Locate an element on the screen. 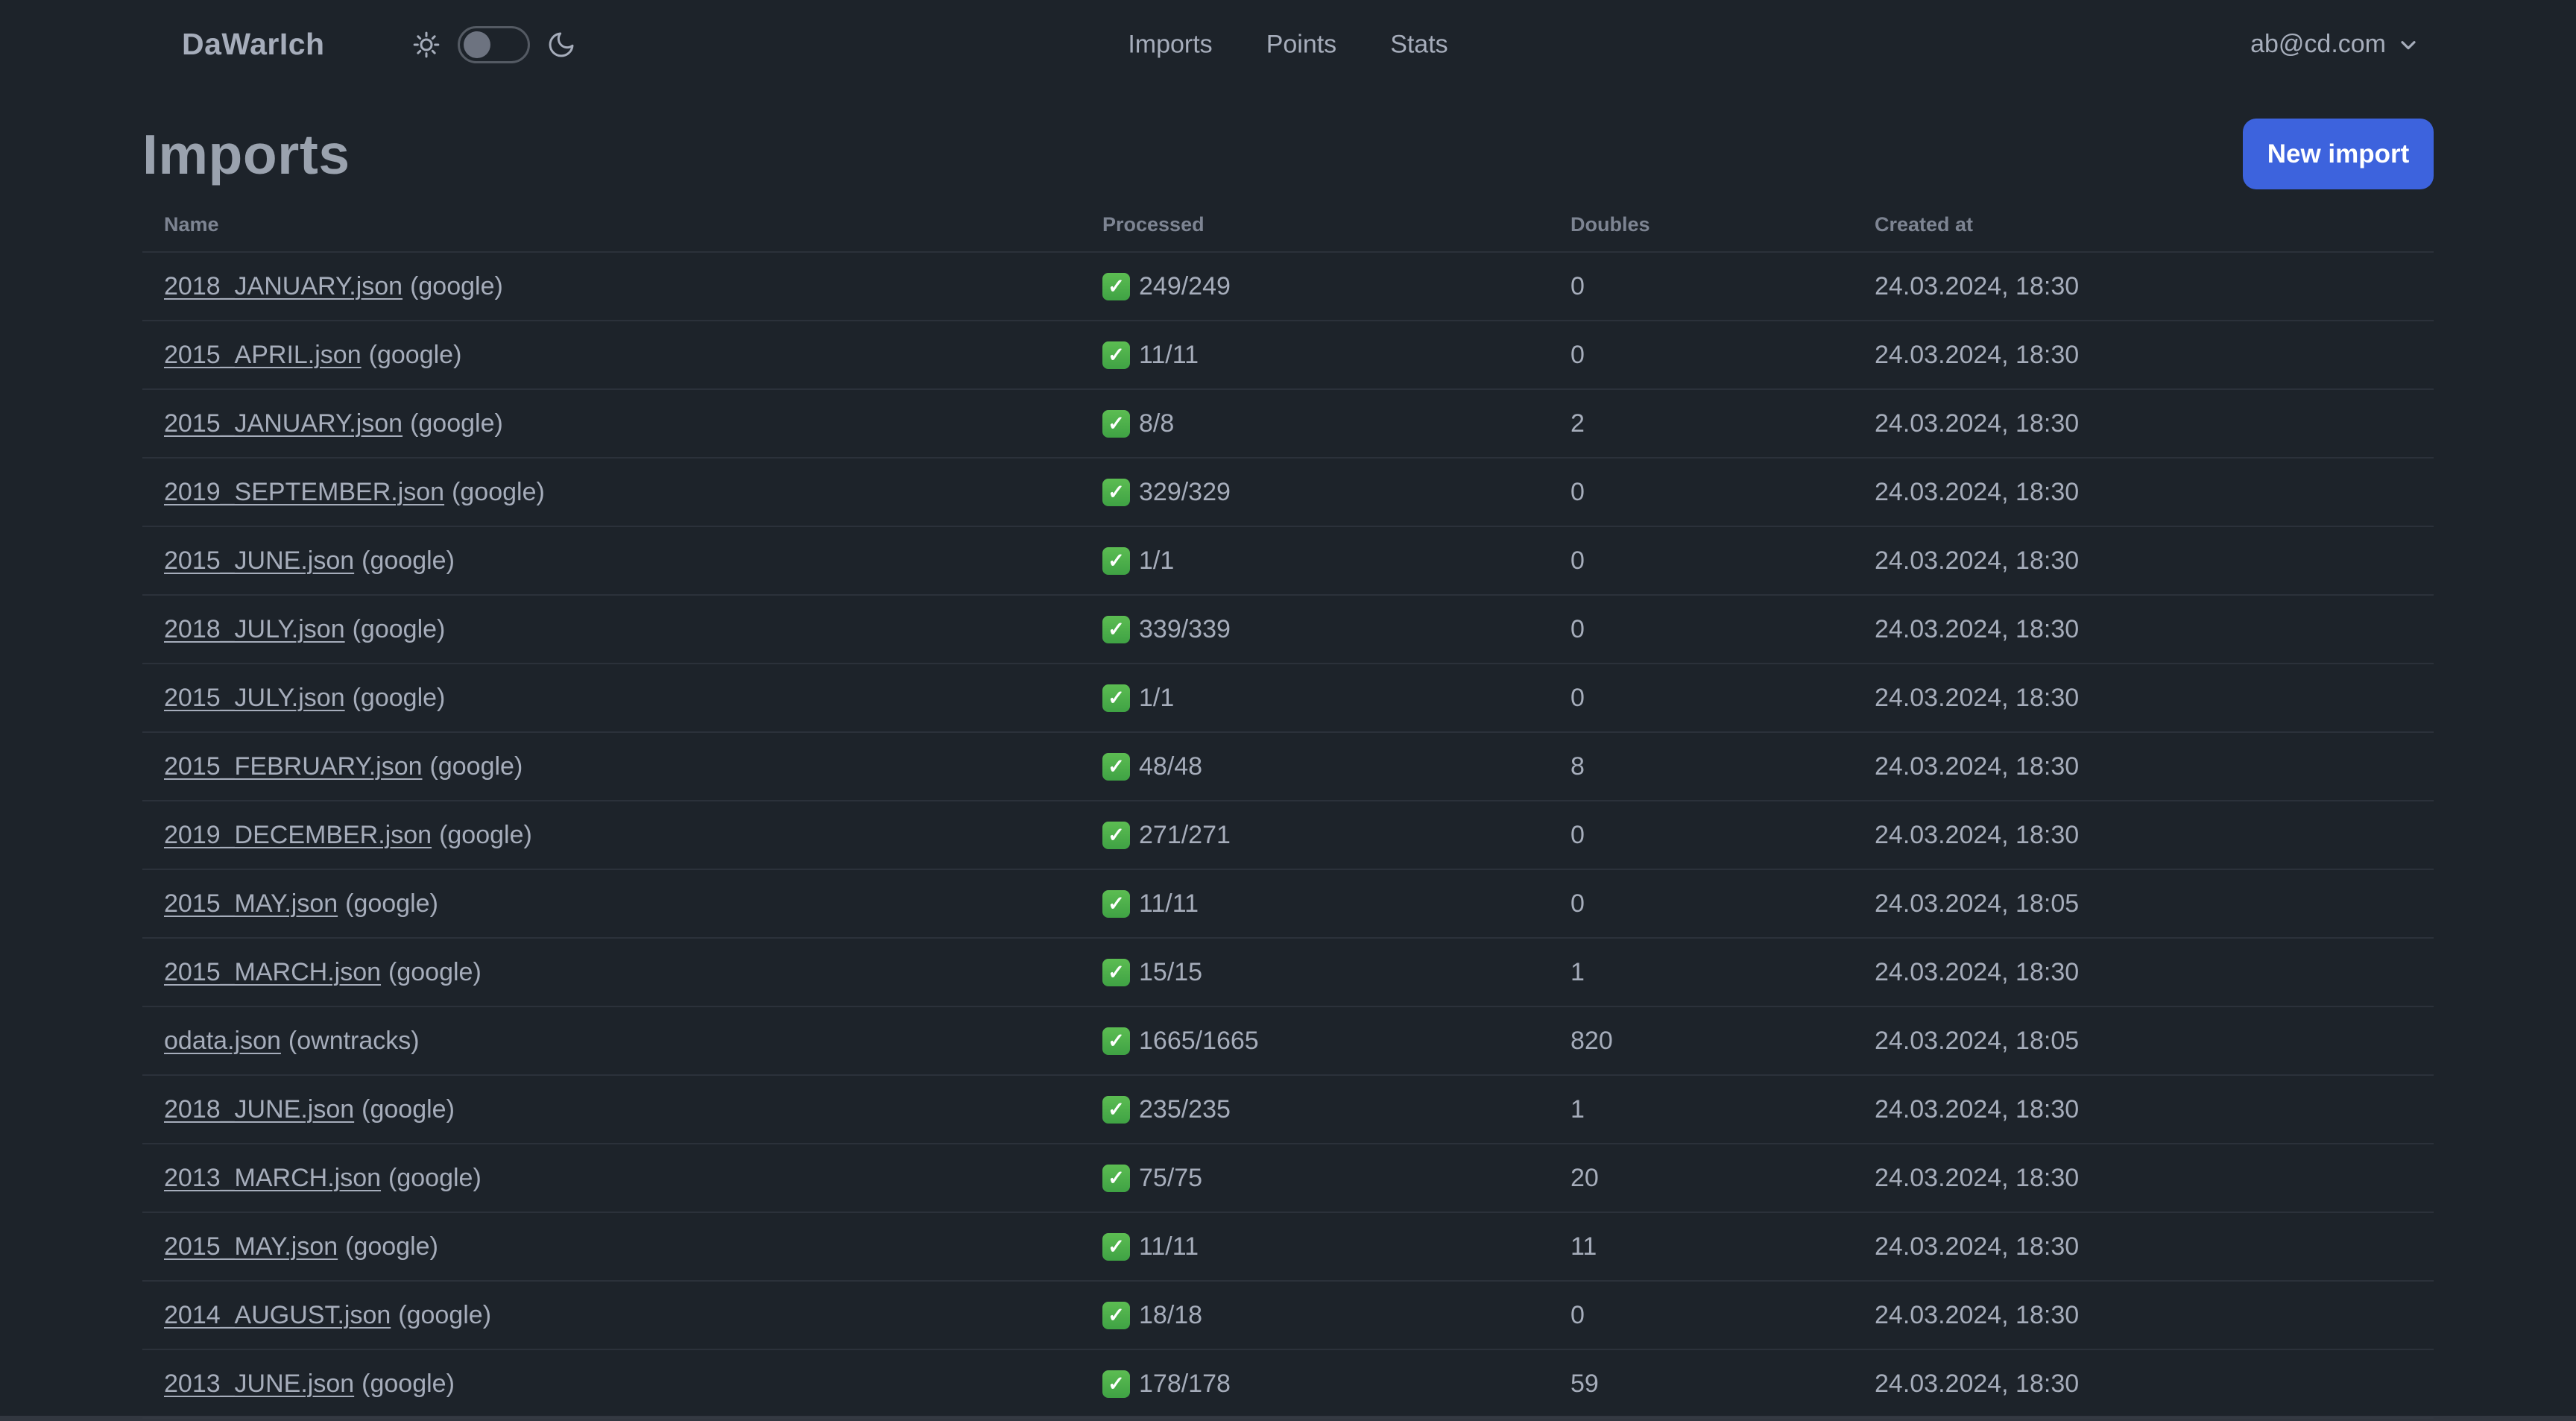 The width and height of the screenshot is (2576, 1421). import-file-link: 2013_JUNE.json is located at coordinates (259, 1384).